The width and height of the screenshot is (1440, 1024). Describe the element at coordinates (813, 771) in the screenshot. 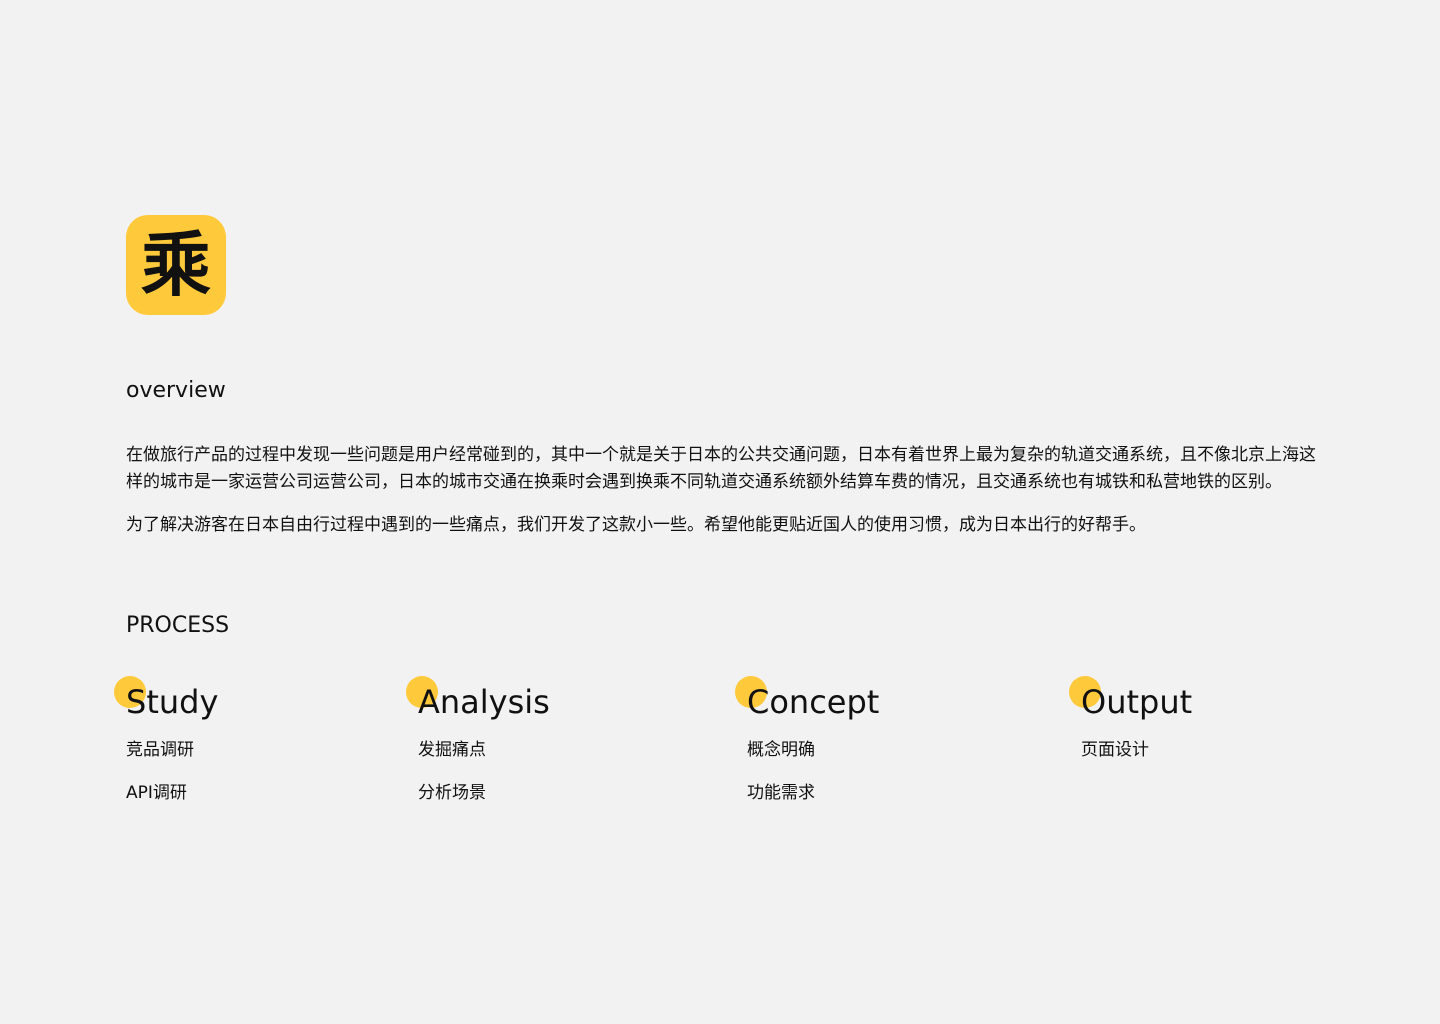

I see `step-item-list: 概念明确 功能需求` at that location.